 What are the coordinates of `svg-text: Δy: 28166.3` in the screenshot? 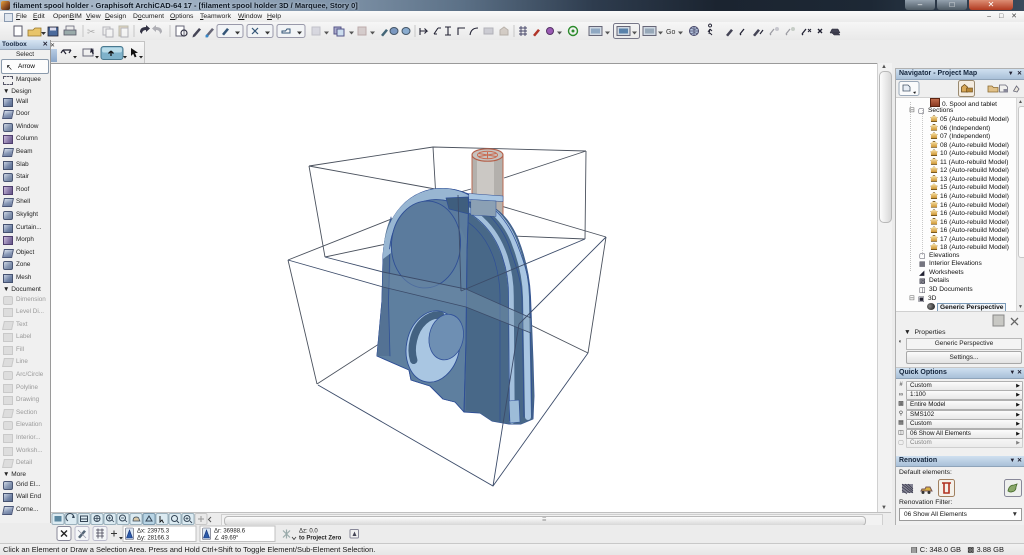 It's located at (153, 539).